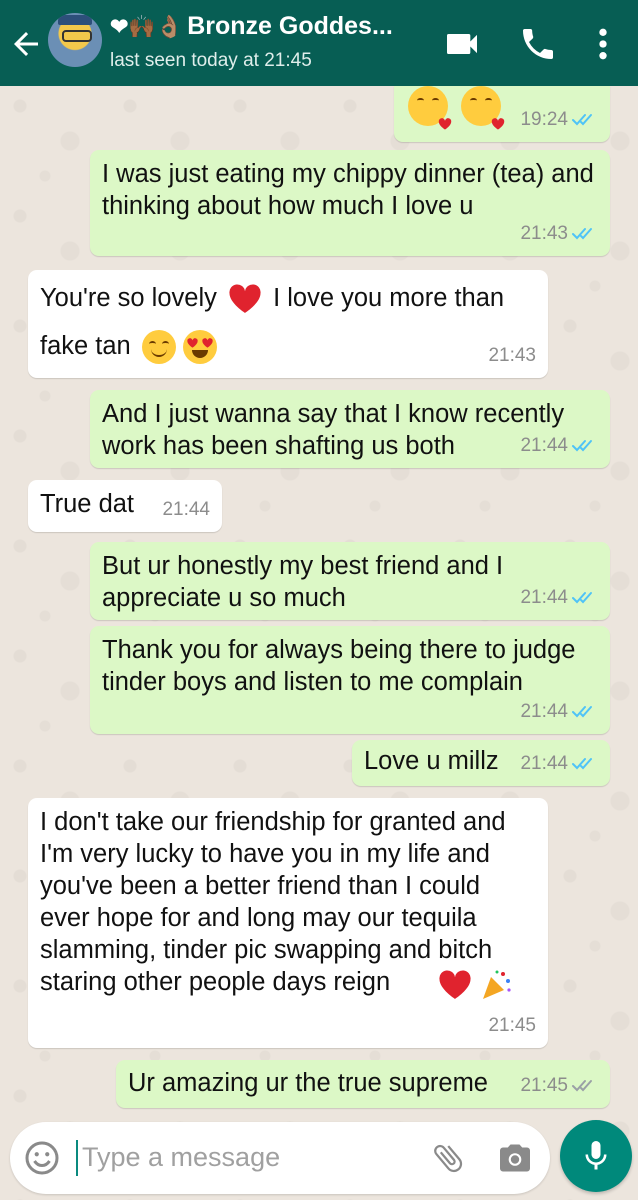 This screenshot has width=638, height=1200. What do you see at coordinates (544, 119) in the screenshot?
I see `message-time: 19:24` at bounding box center [544, 119].